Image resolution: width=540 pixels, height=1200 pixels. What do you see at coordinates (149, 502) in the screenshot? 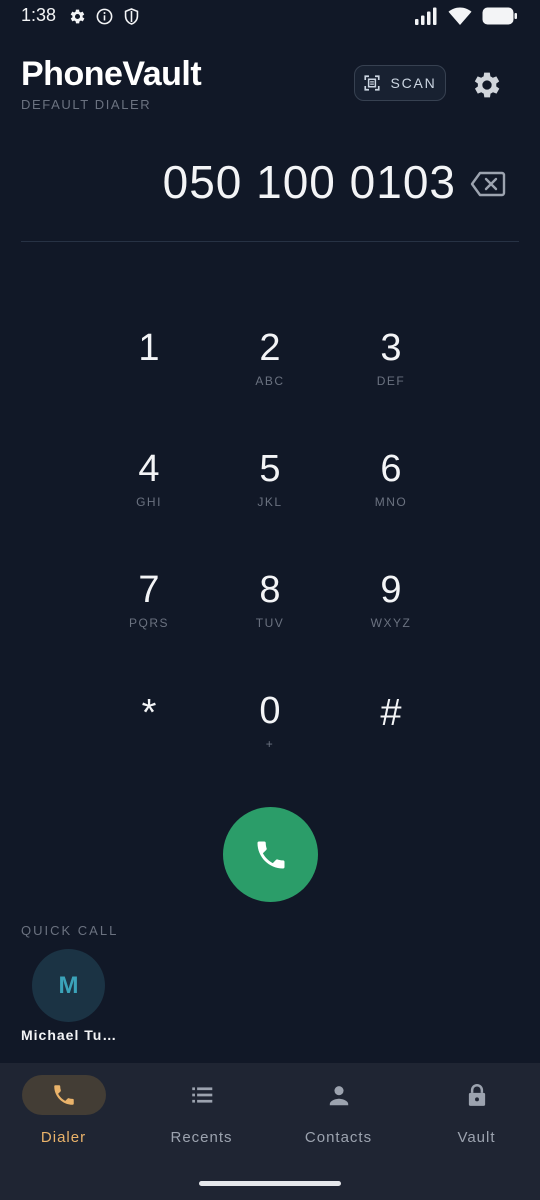
I see `key-letters: GHI` at bounding box center [149, 502].